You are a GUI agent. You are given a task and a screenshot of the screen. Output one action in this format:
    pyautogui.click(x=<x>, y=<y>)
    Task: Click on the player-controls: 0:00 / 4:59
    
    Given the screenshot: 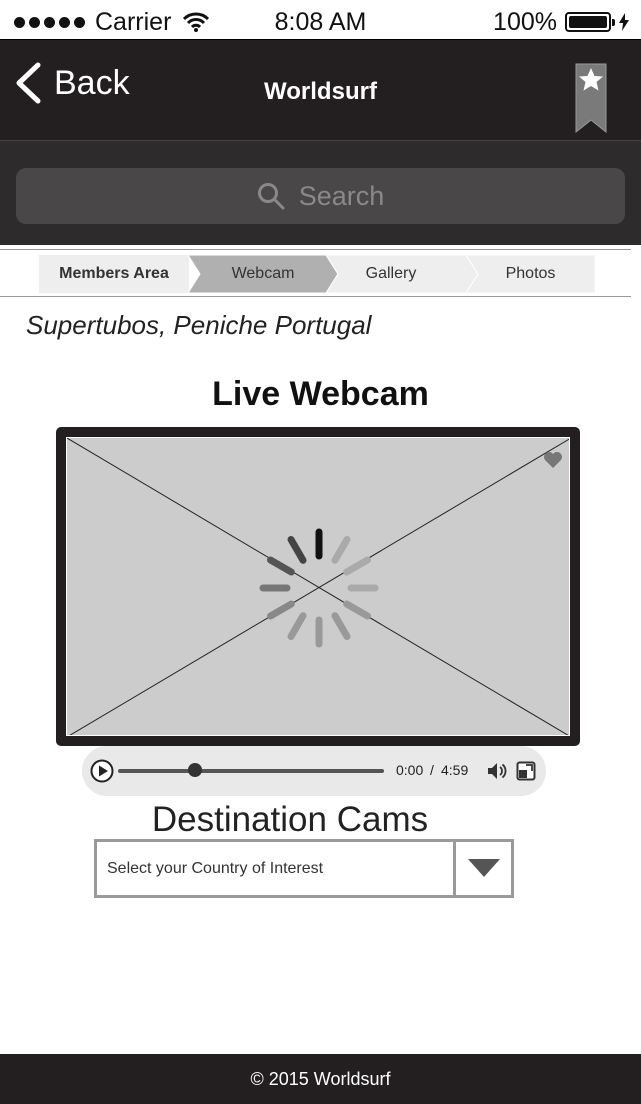 What is the action you would take?
    pyautogui.click(x=314, y=771)
    